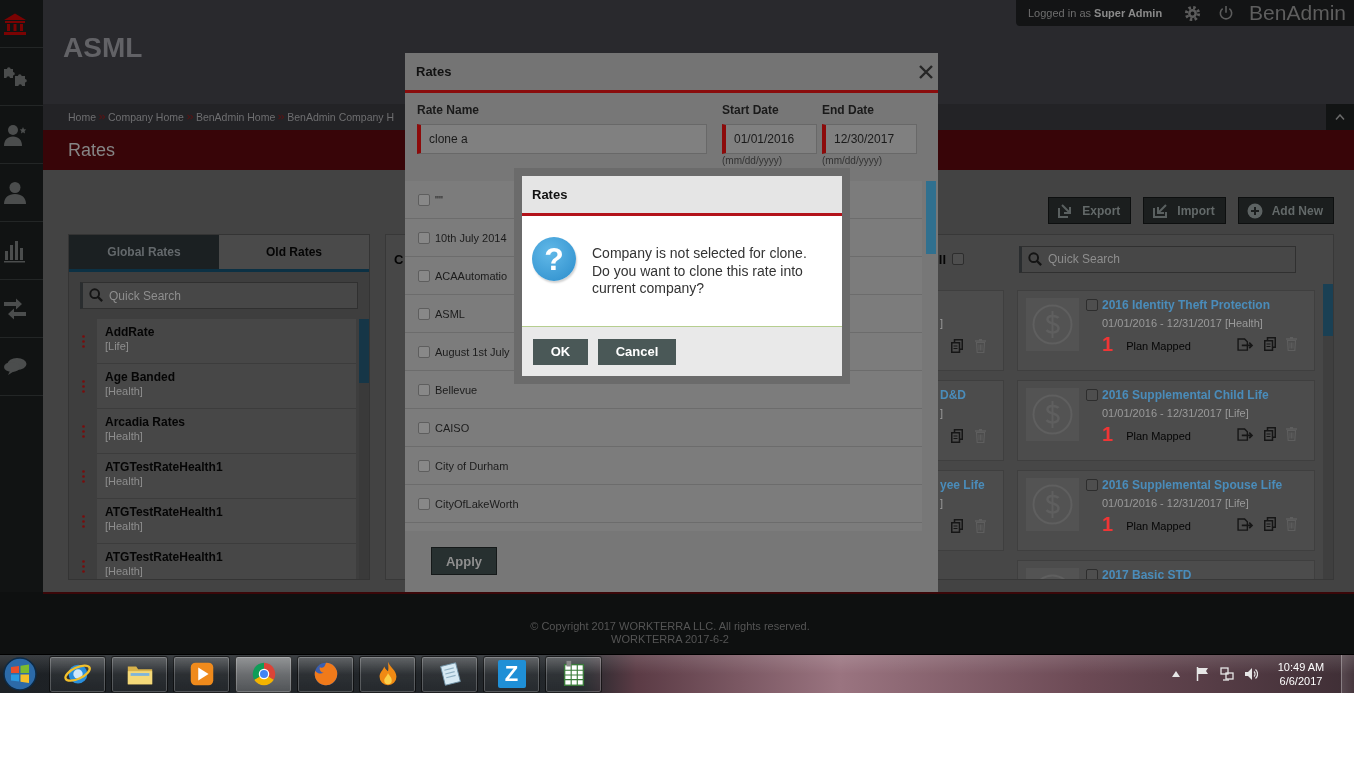  Describe the element at coordinates (953, 395) in the screenshot. I see `card-title: D&D` at that location.